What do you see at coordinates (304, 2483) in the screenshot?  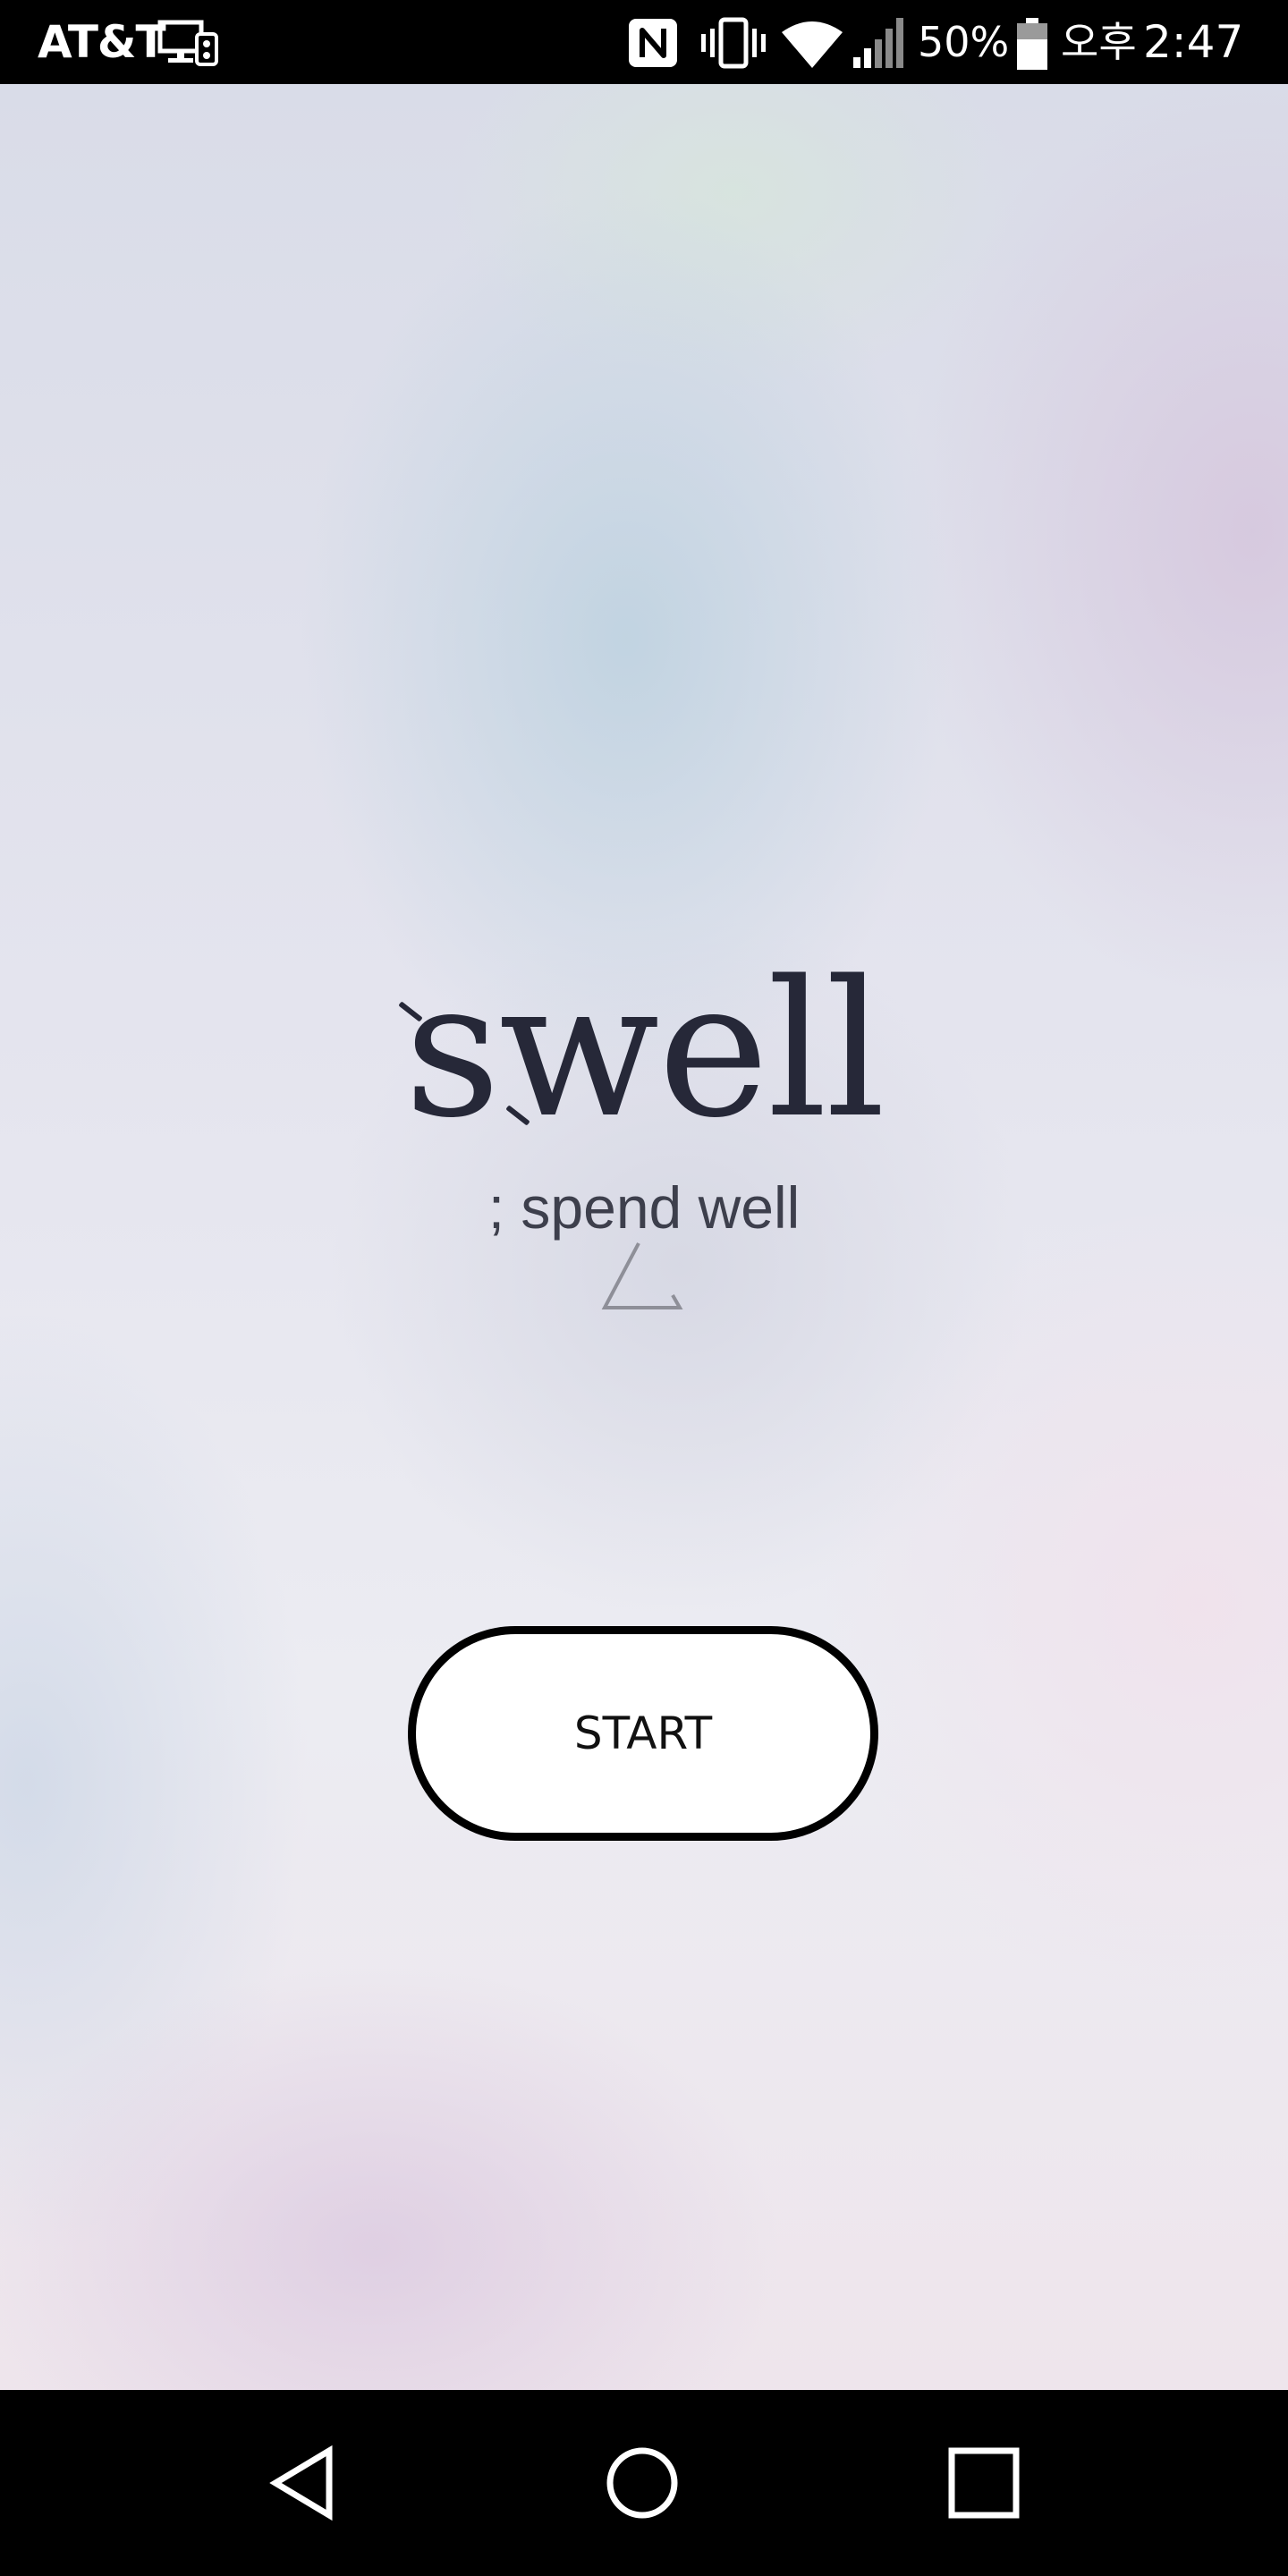 I see `back-icon` at bounding box center [304, 2483].